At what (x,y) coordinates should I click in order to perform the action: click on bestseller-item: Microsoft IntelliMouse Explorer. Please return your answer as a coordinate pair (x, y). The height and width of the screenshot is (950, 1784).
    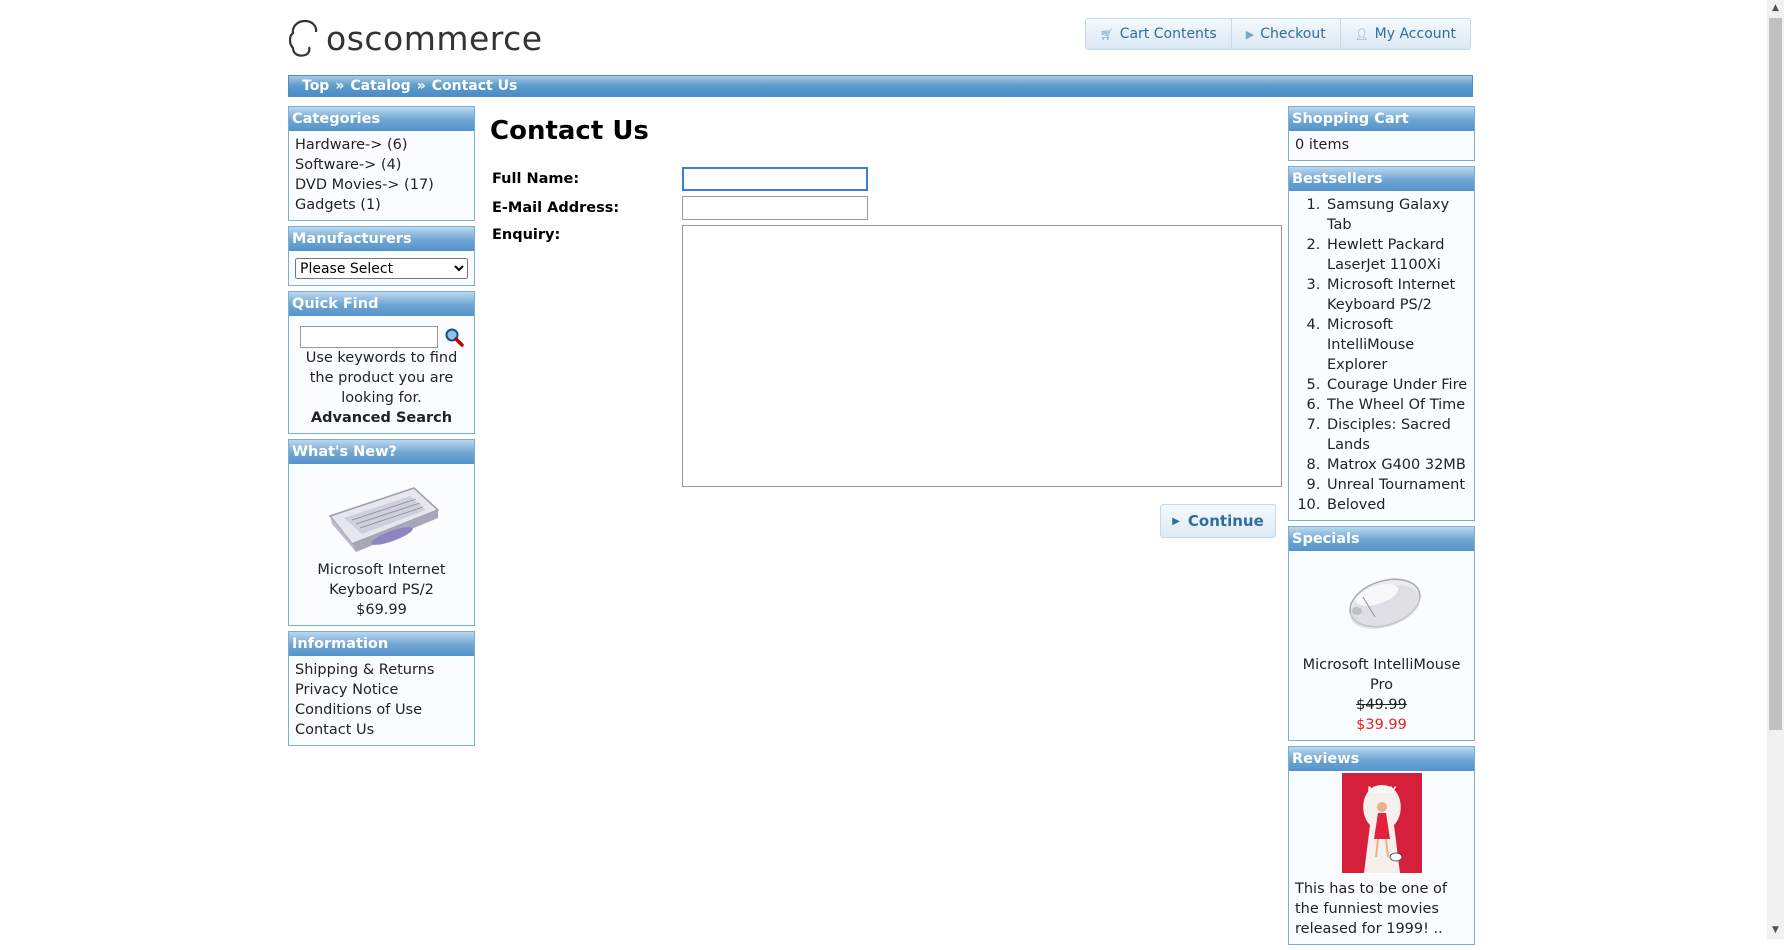
    Looking at the image, I should click on (1396, 345).